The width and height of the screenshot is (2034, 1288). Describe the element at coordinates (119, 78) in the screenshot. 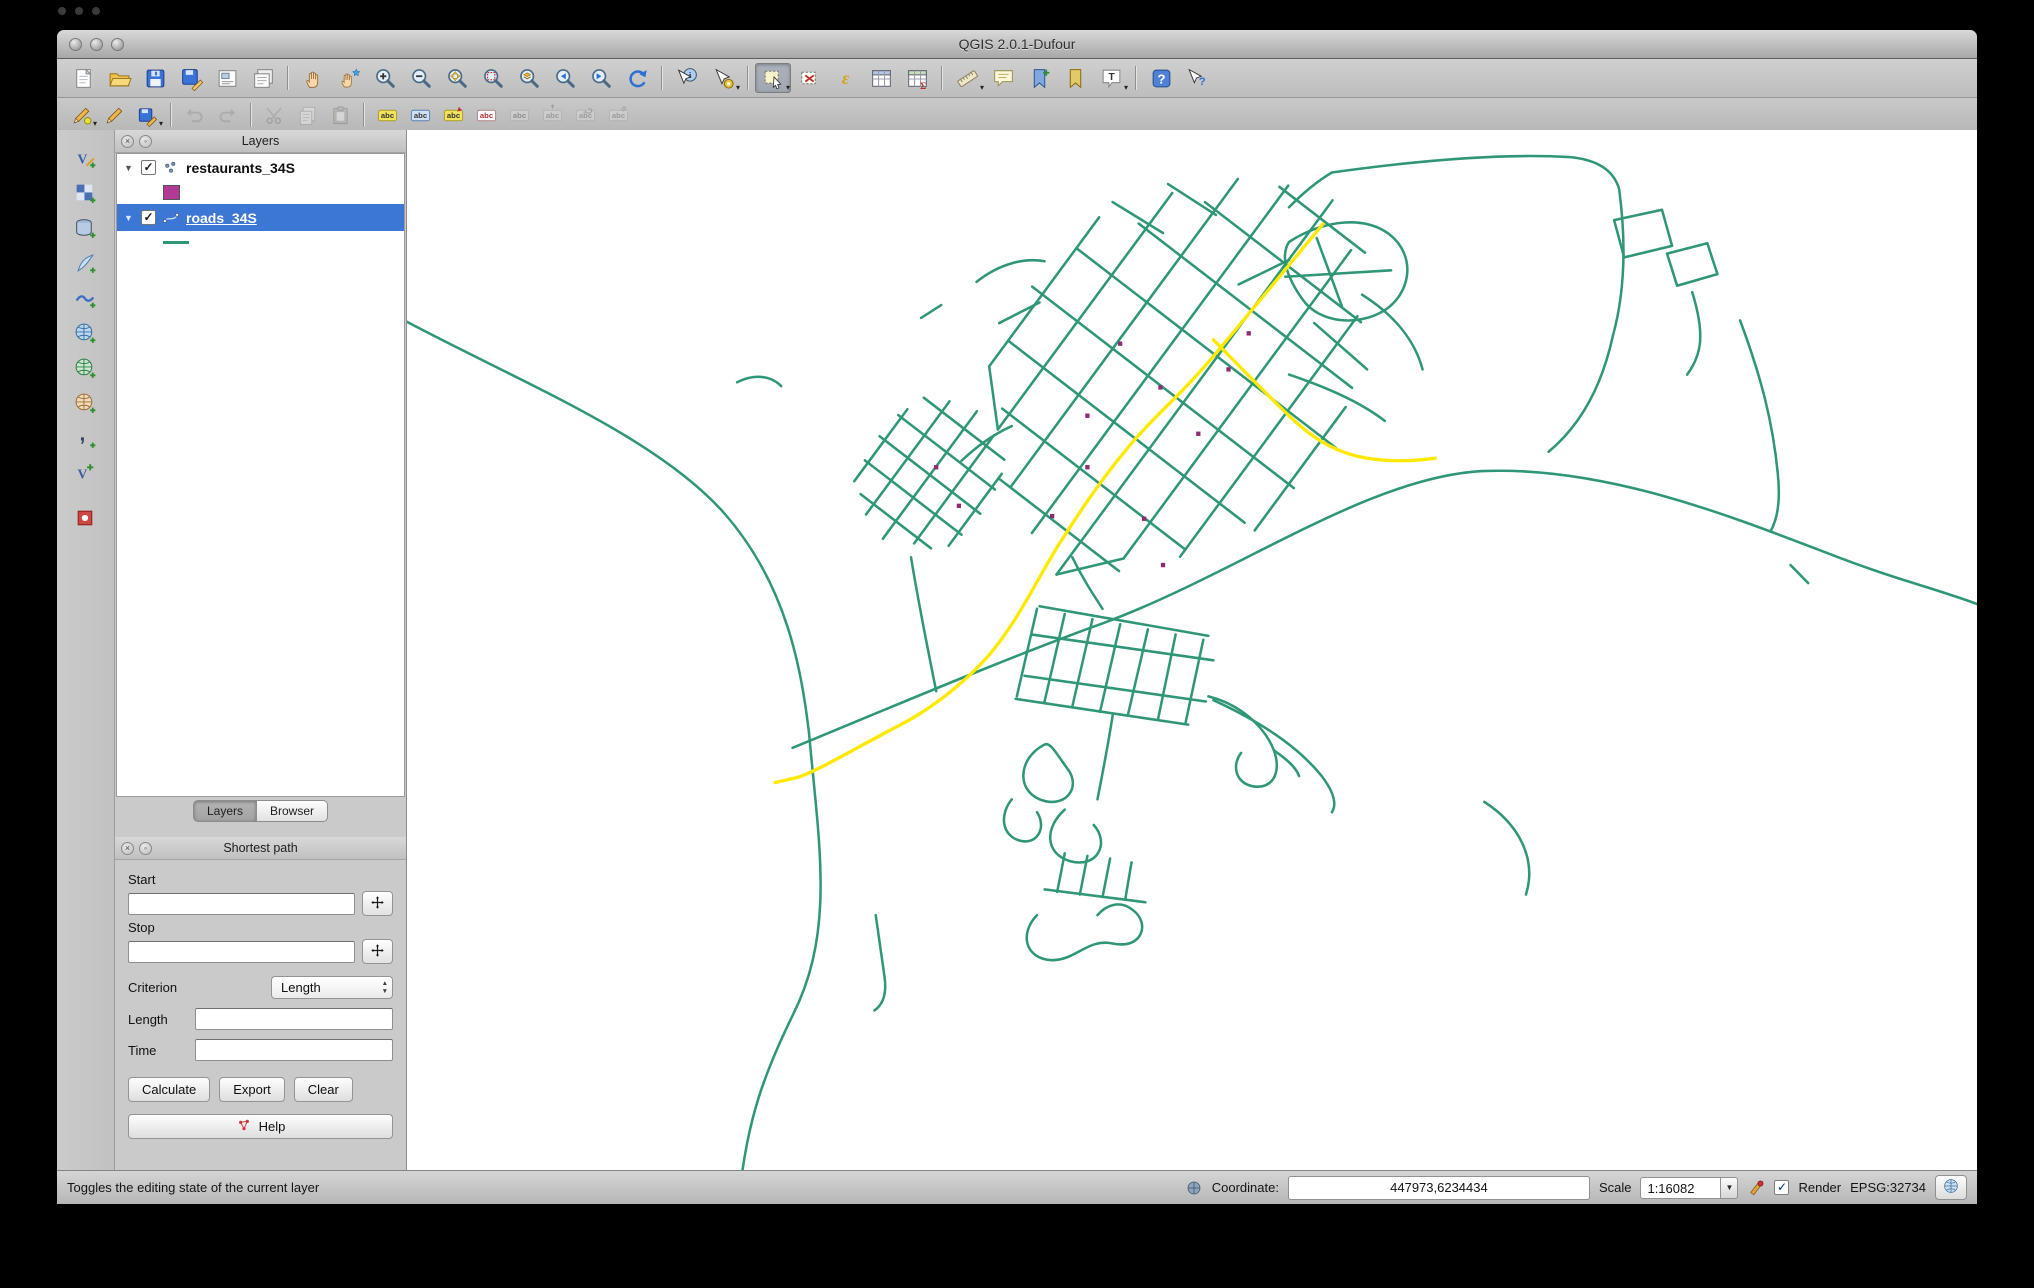

I see `open-project-button` at that location.